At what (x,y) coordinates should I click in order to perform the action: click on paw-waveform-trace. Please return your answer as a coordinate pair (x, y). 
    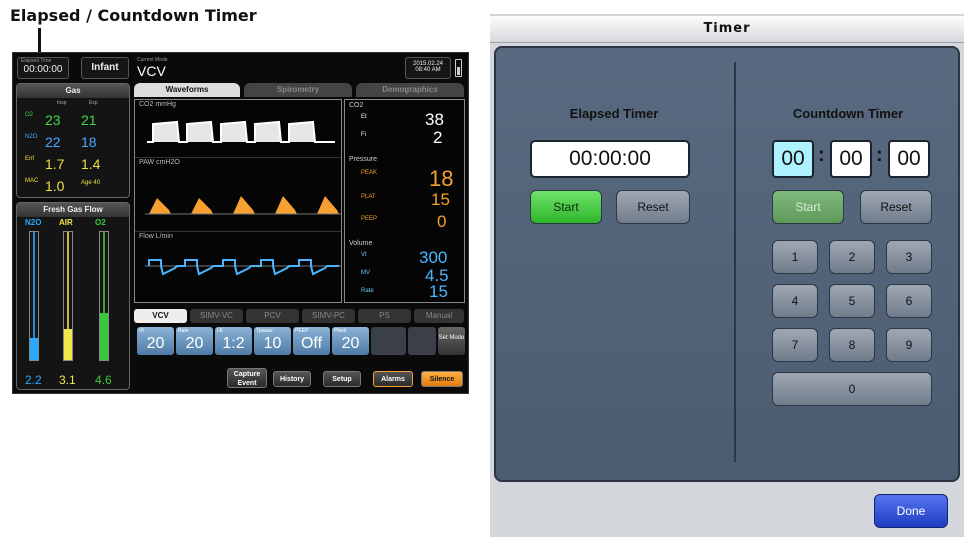
    Looking at the image, I should click on (243, 205).